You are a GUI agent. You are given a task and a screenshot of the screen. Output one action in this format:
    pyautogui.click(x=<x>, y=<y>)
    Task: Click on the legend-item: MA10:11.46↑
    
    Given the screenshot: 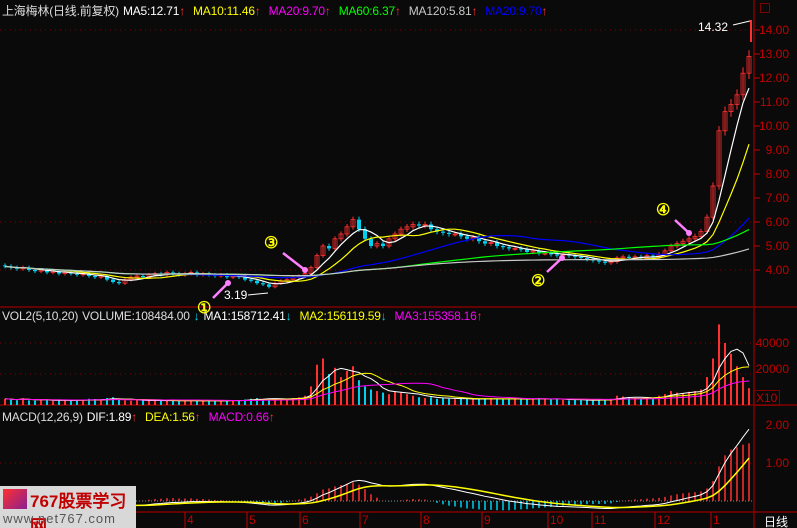 What is the action you would take?
    pyautogui.click(x=229, y=11)
    